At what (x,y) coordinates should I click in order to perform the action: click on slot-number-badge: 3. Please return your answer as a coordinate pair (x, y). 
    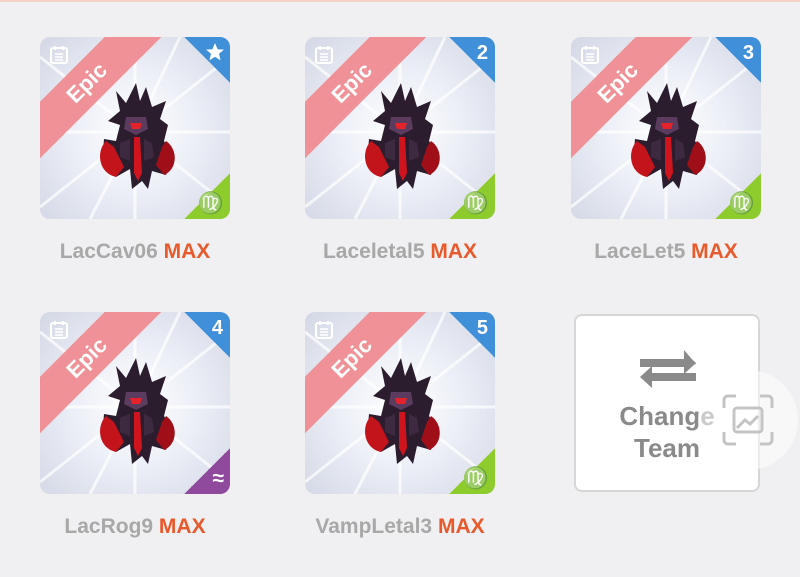
    Looking at the image, I should click on (738, 60).